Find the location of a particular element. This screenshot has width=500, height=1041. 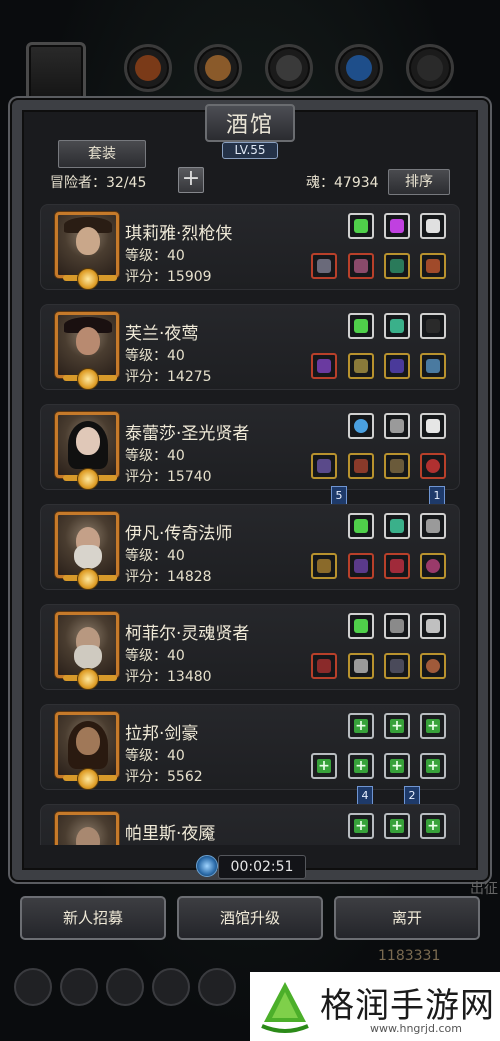

rank-medal-icon is located at coordinates (88, 679).